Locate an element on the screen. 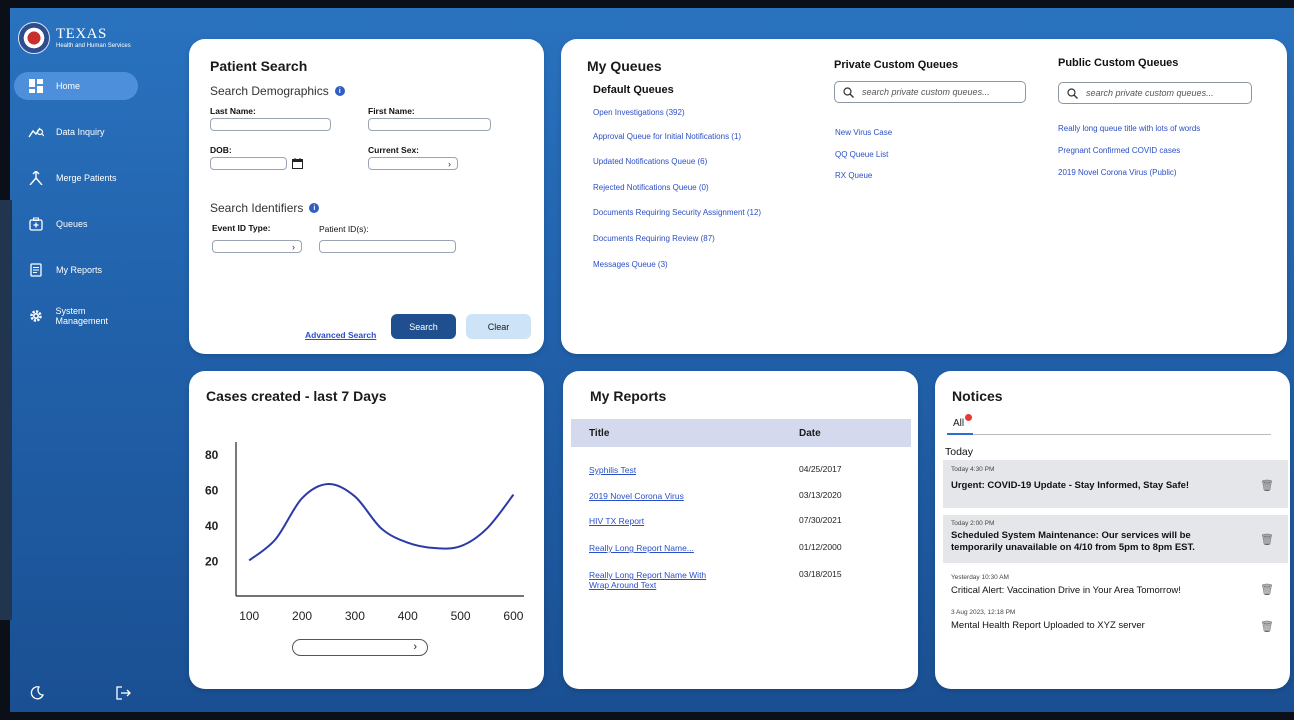 The image size is (1294, 720). sidebar-item-label: Merge Patients is located at coordinates (86, 178).